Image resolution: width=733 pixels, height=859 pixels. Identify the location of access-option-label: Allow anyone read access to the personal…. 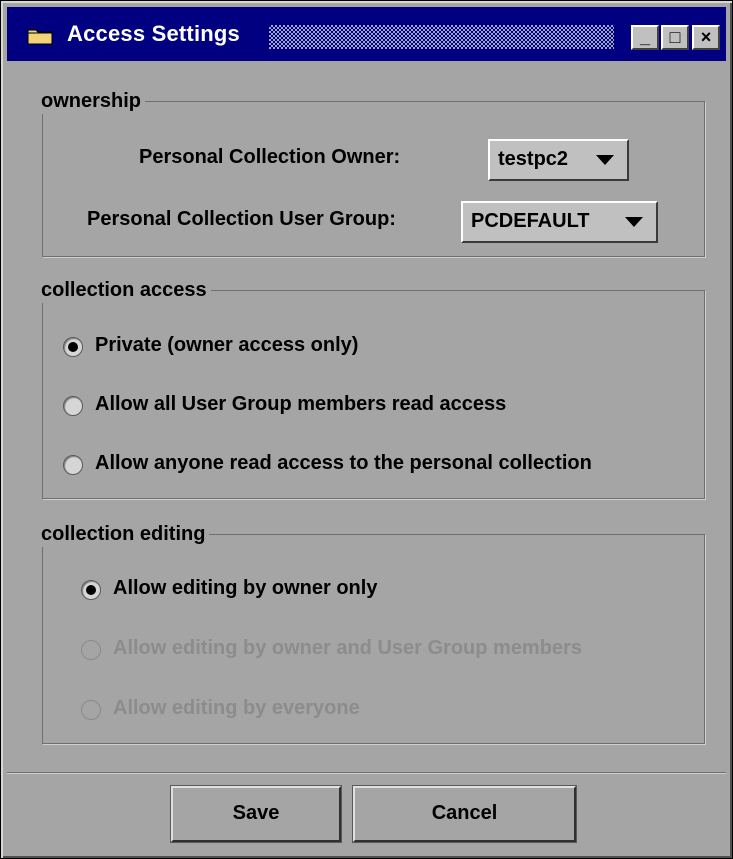
(343, 463).